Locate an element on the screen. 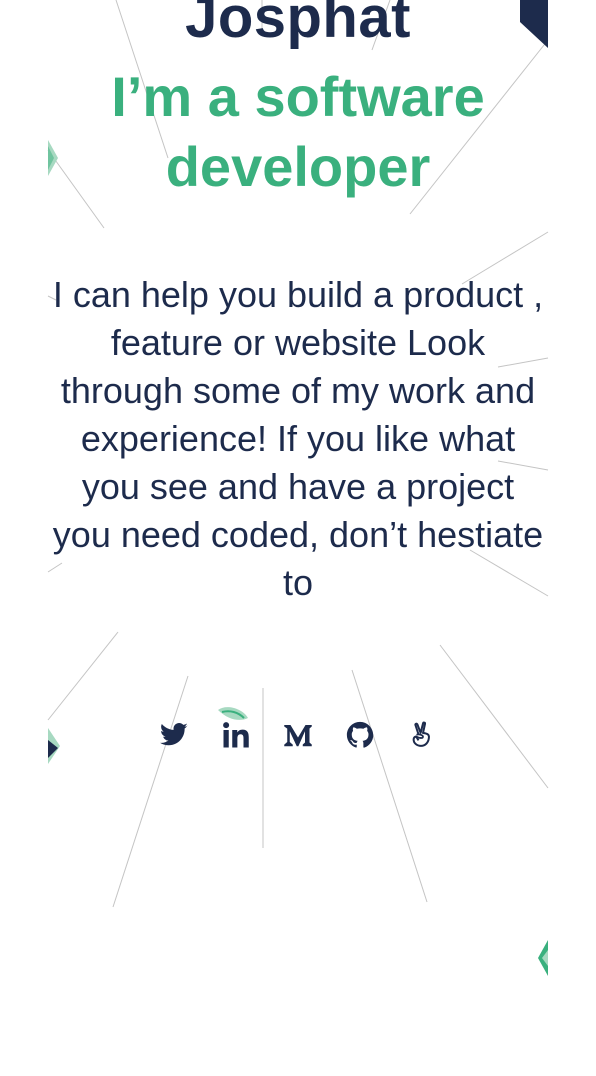 This screenshot has width=596, height=1076. corner-shape-top-right is located at coordinates (534, 24).